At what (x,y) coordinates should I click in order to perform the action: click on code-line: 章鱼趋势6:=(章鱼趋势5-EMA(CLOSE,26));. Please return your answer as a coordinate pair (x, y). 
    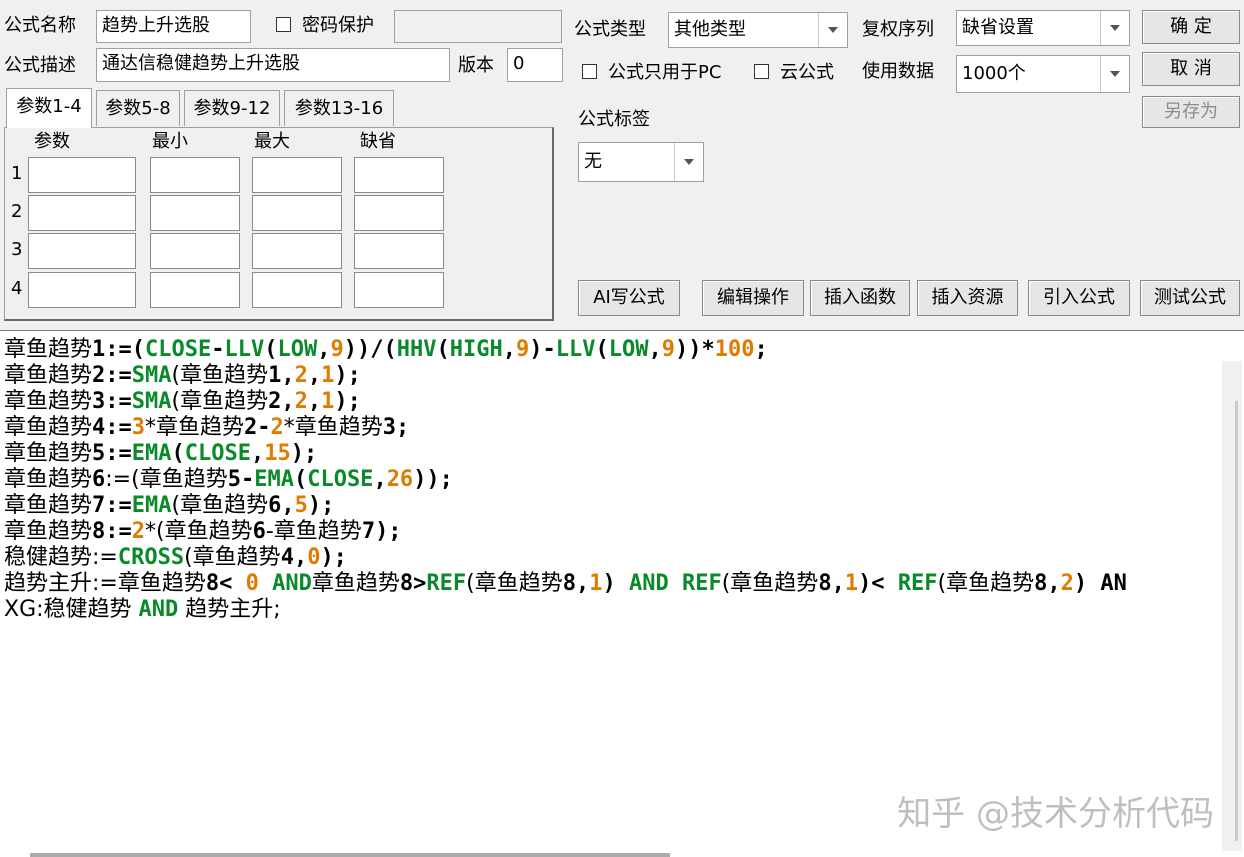
    Looking at the image, I should click on (228, 479).